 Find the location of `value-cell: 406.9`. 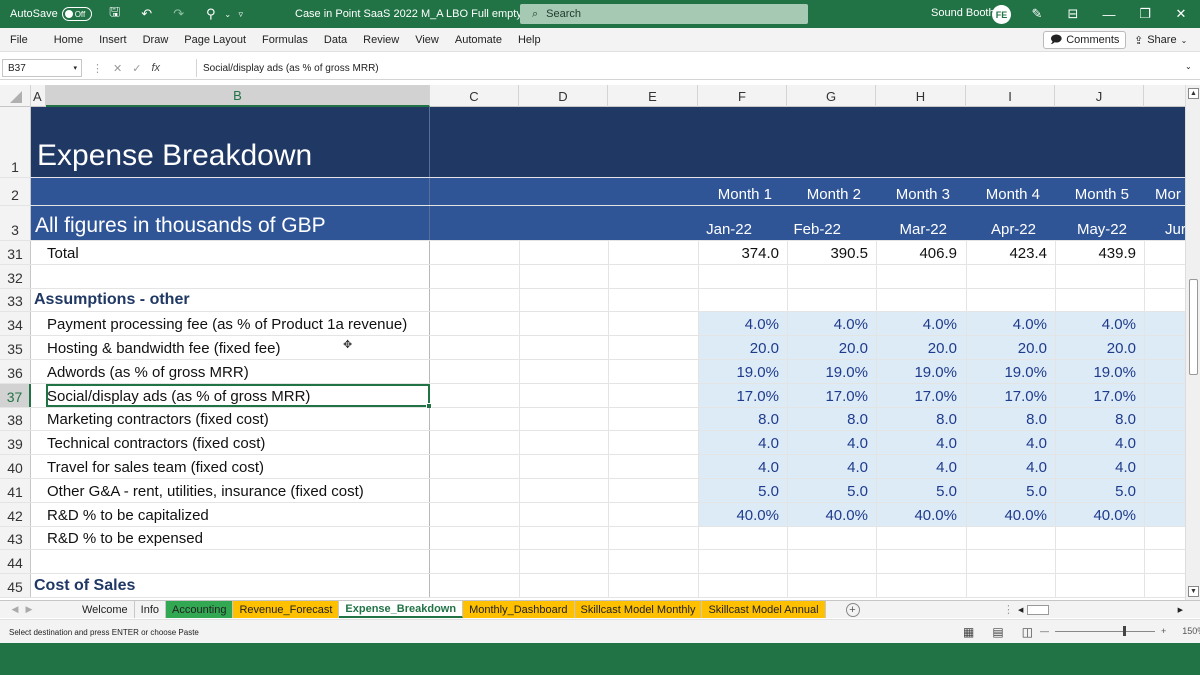

value-cell: 406.9 is located at coordinates (916, 252).